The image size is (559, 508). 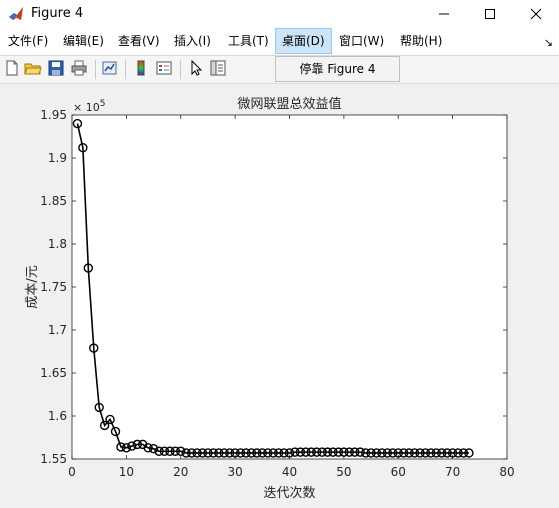 What do you see at coordinates (289, 493) in the screenshot?
I see `x-axis-label: 迭代次数` at bounding box center [289, 493].